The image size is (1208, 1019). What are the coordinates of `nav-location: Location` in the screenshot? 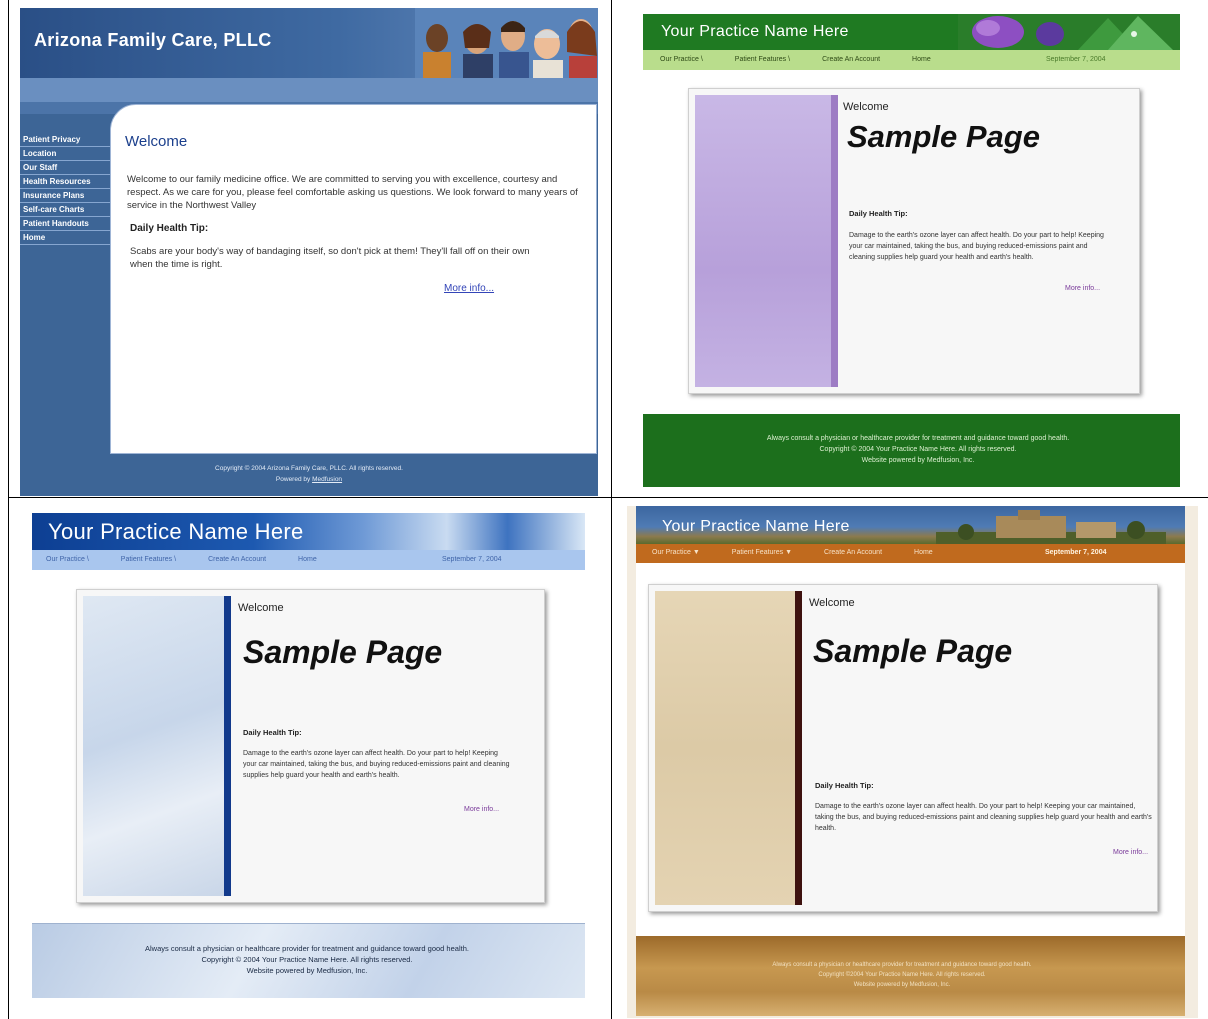 It's located at (65, 154).